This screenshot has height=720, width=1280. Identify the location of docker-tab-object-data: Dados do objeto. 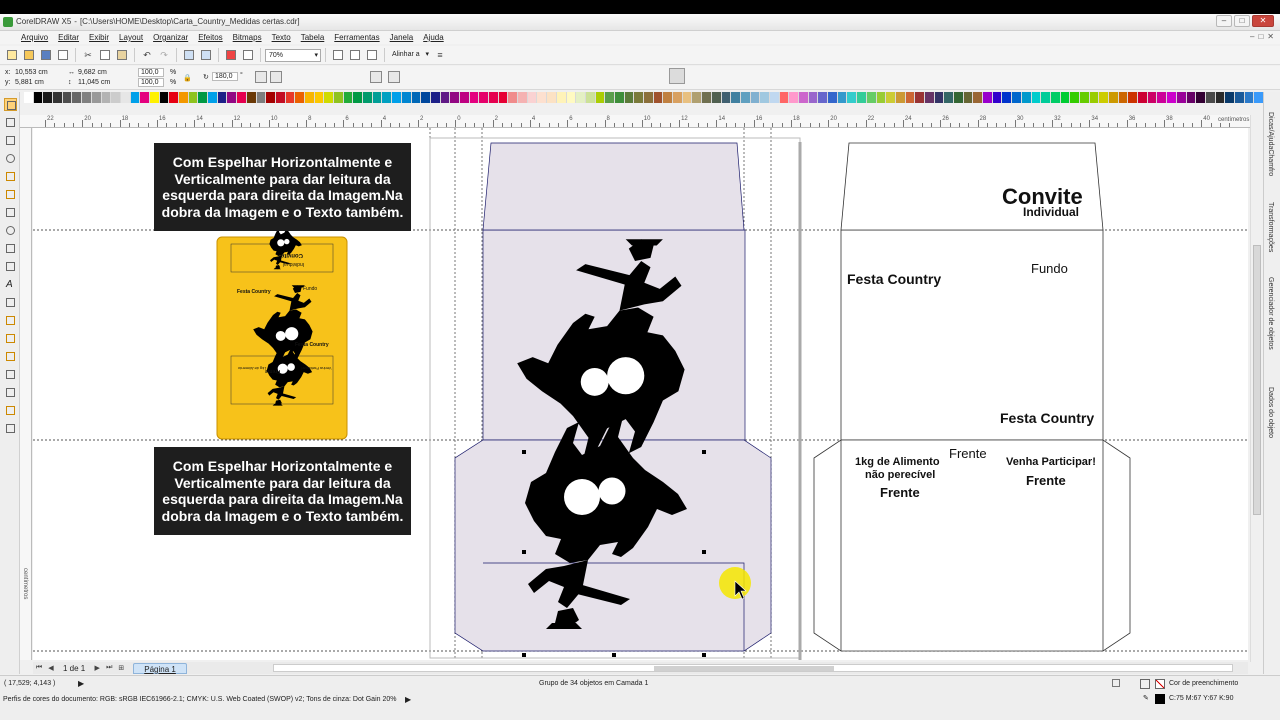
(1270, 412).